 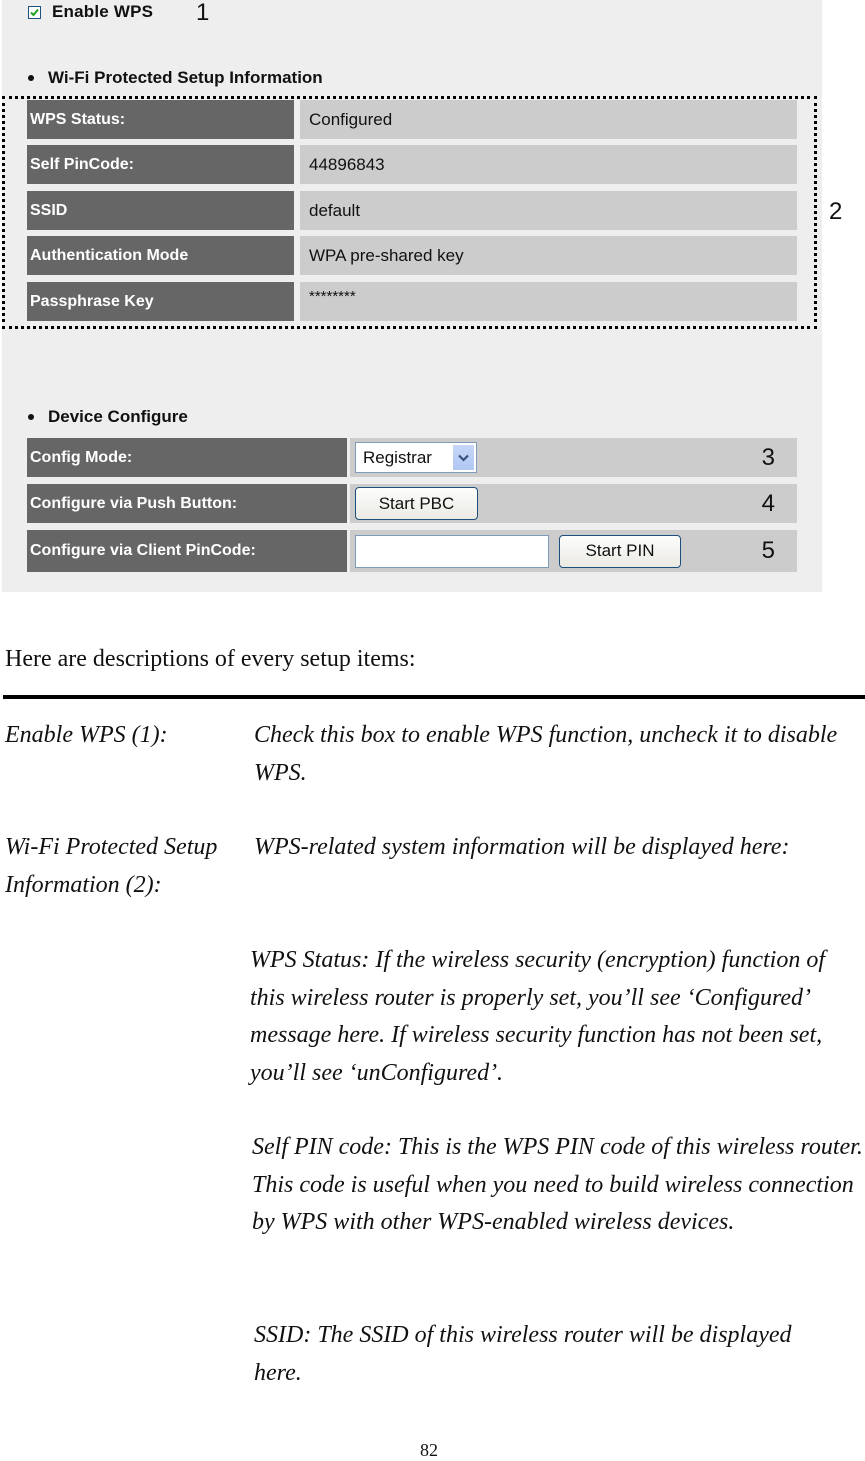 I want to click on start-pbc-button: Start PBC, so click(x=416, y=503).